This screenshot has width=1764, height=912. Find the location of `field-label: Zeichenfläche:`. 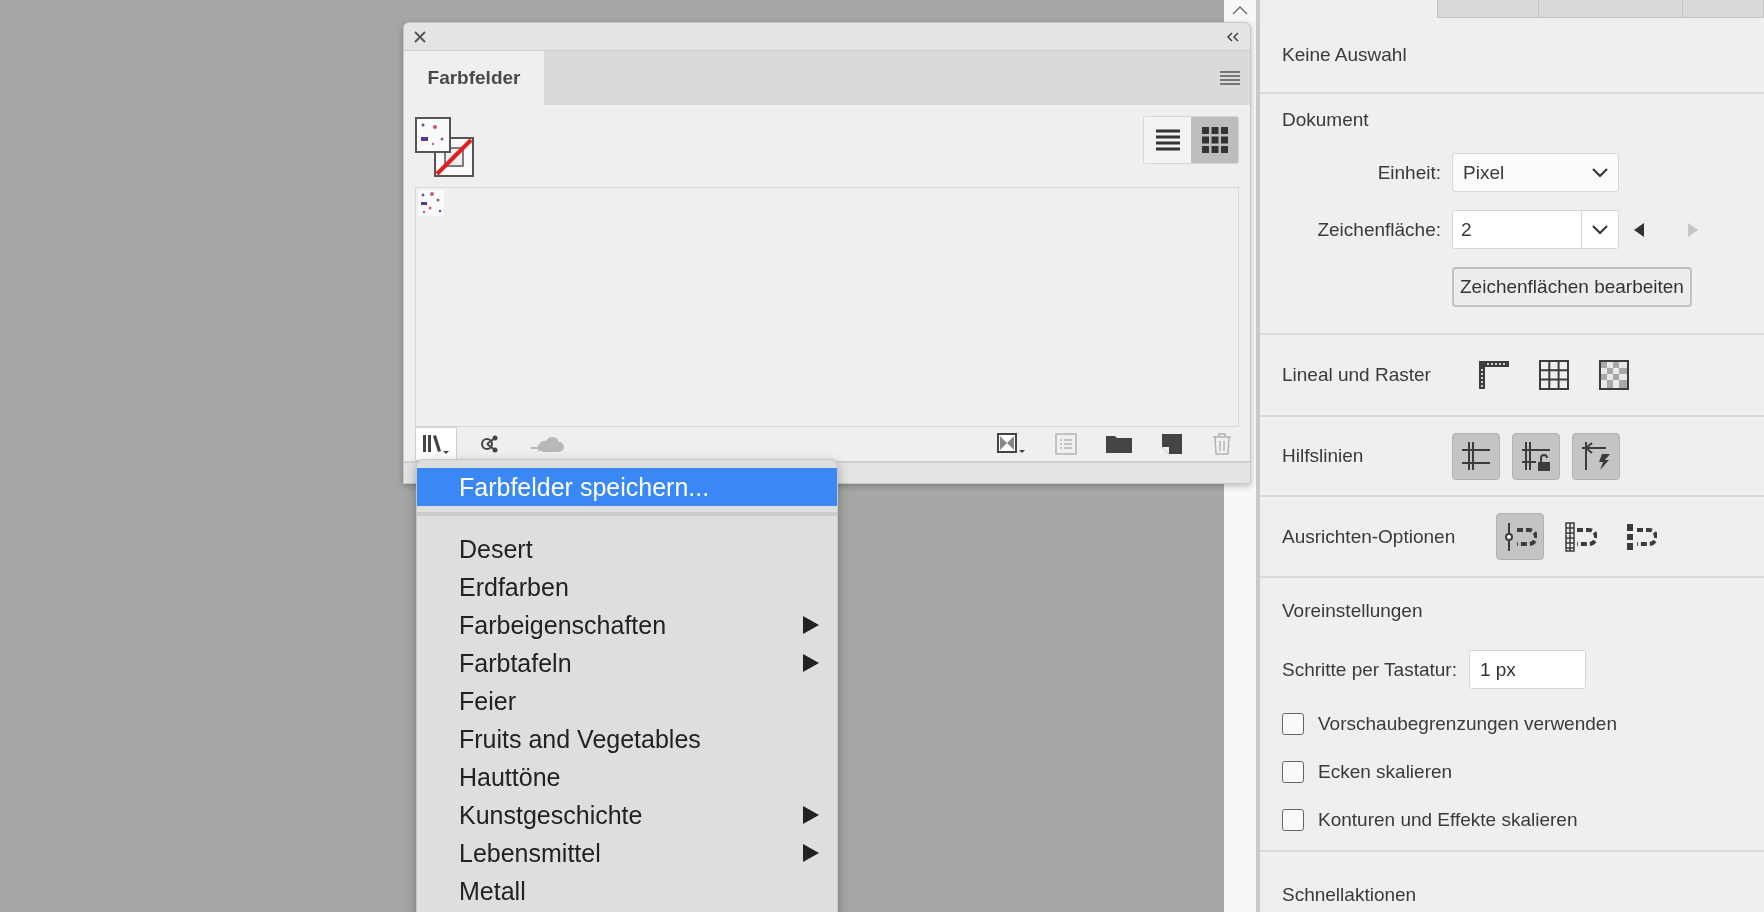

field-label: Zeichenfläche: is located at coordinates (1378, 229).